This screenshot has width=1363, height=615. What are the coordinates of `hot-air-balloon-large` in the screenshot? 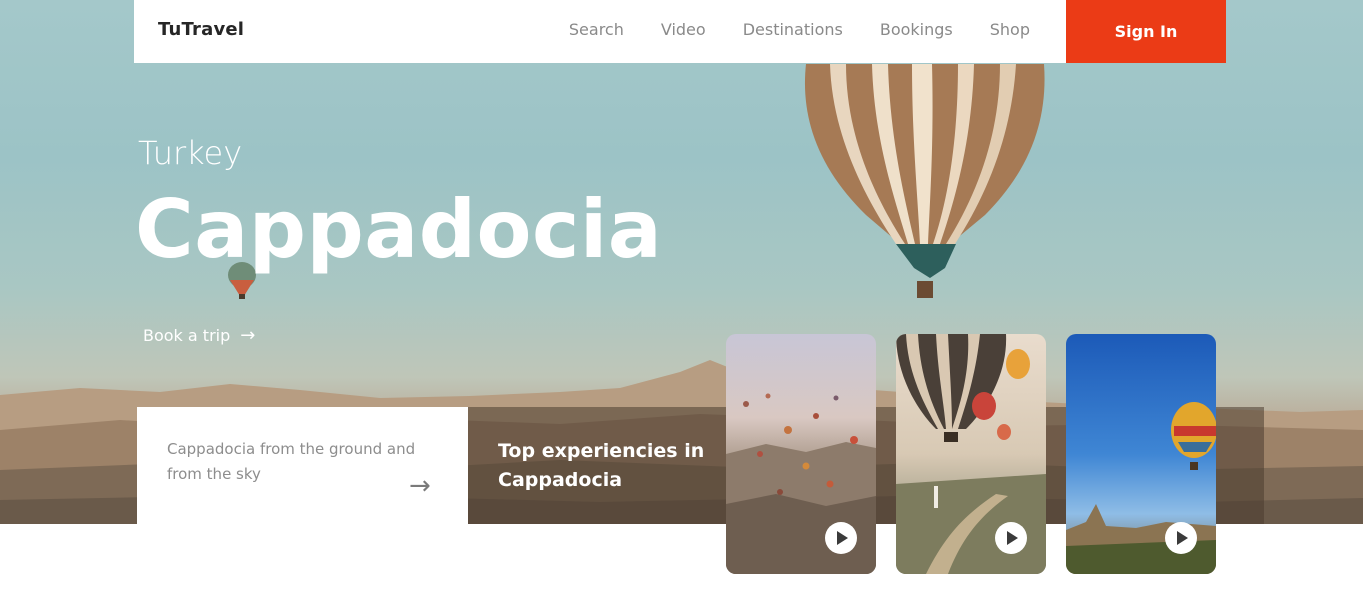 It's located at (924, 181).